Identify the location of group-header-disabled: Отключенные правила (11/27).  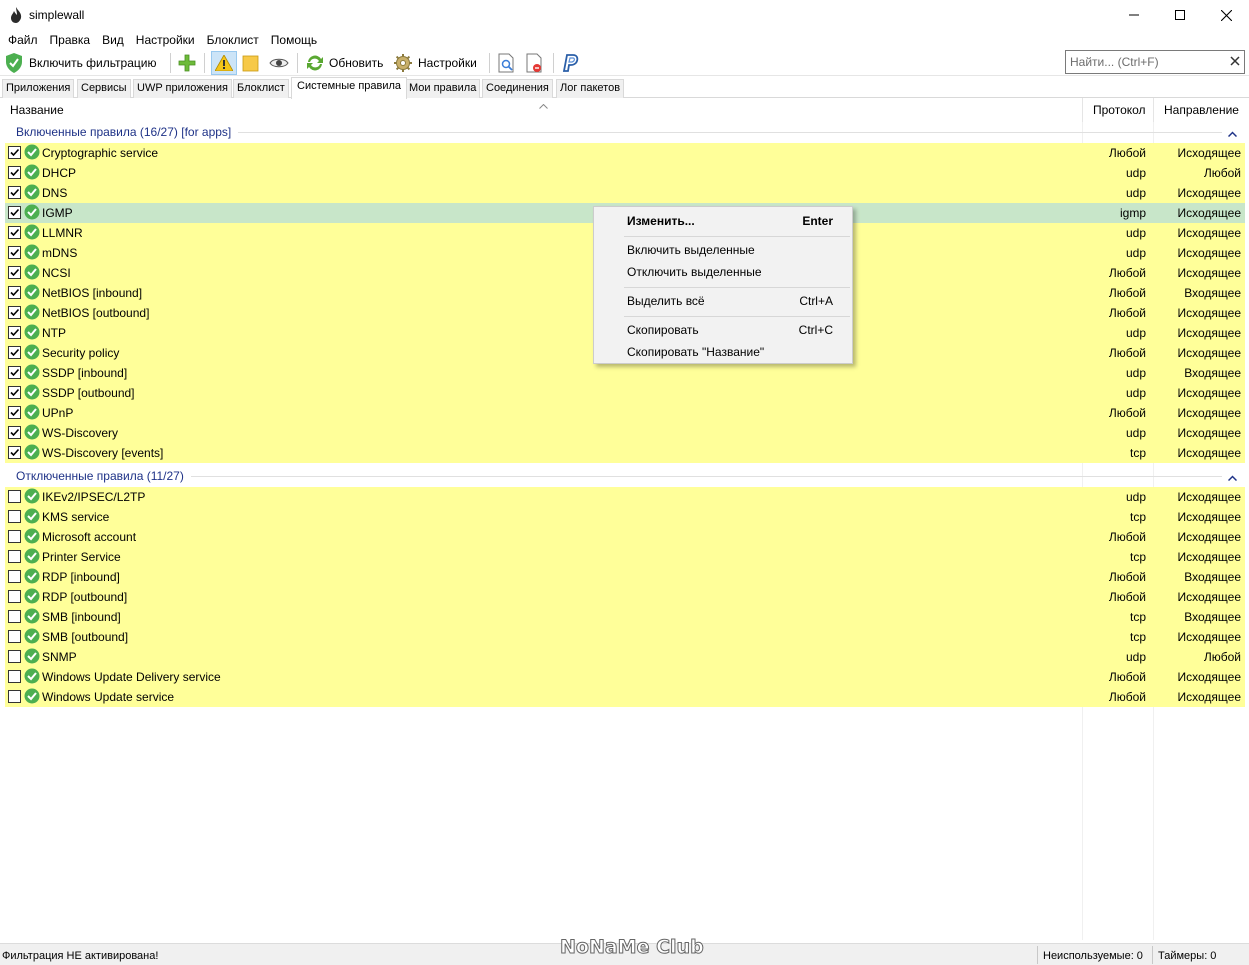
(624, 476).